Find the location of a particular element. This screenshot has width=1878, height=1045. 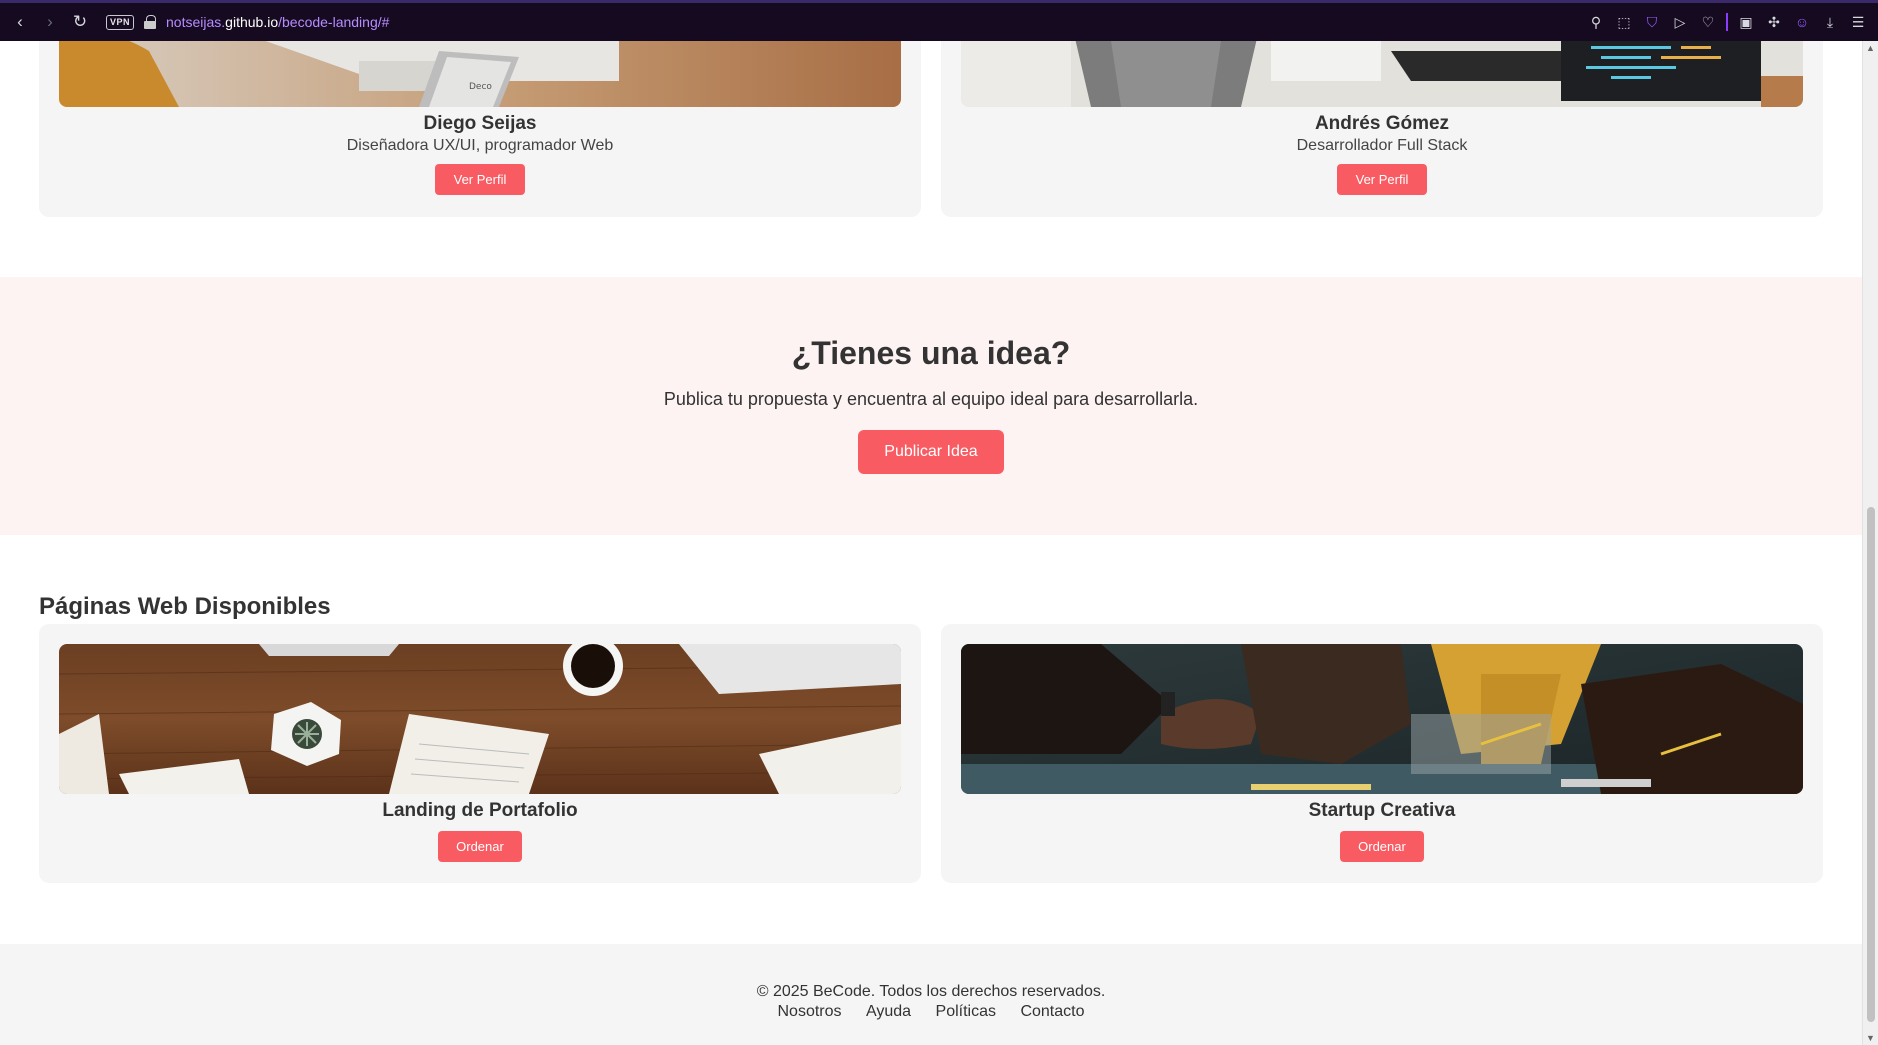

footer-link-contacto: Contacto is located at coordinates (1052, 1011).